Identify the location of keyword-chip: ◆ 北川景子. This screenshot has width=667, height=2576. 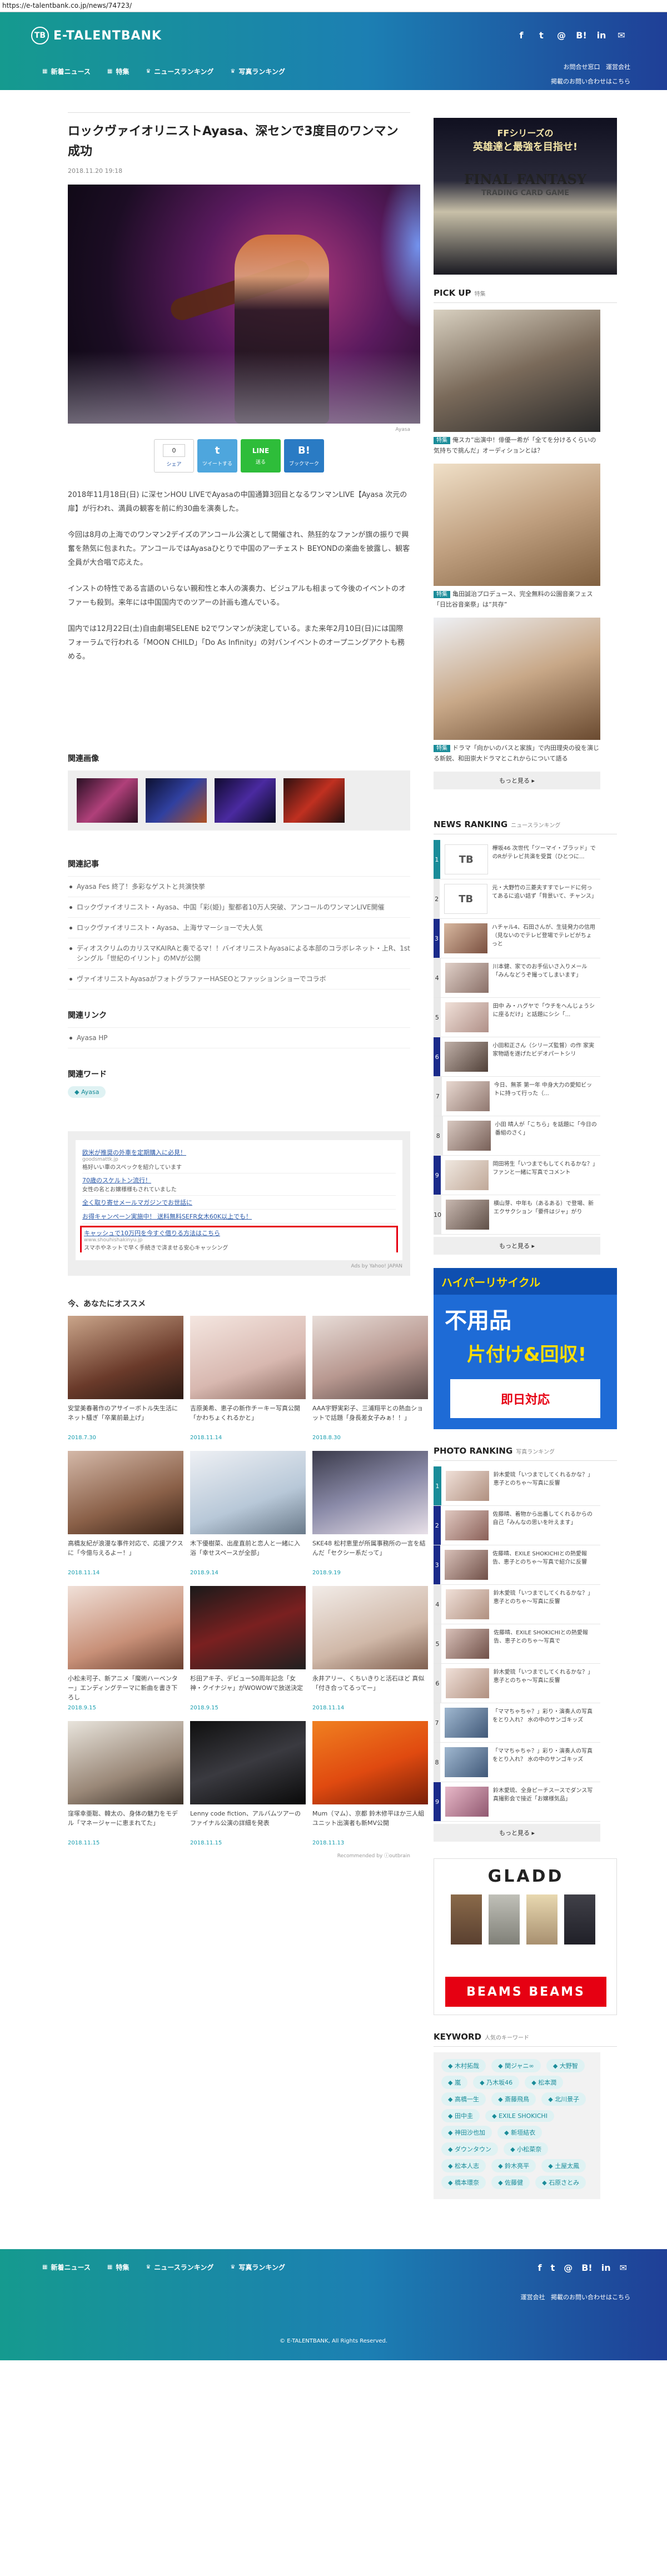
(563, 2099).